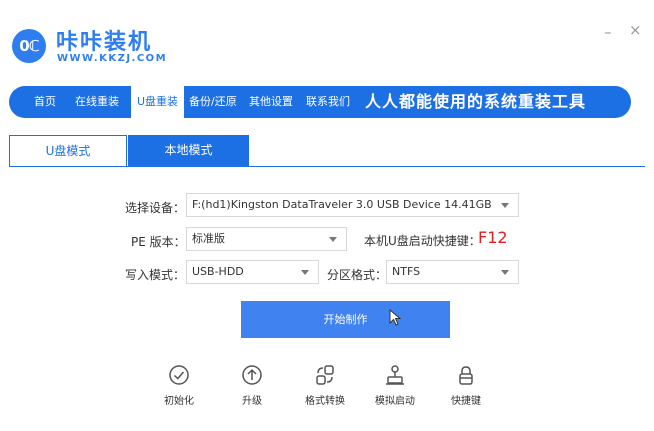  I want to click on write-mode-label: 写入模式：, so click(155, 275).